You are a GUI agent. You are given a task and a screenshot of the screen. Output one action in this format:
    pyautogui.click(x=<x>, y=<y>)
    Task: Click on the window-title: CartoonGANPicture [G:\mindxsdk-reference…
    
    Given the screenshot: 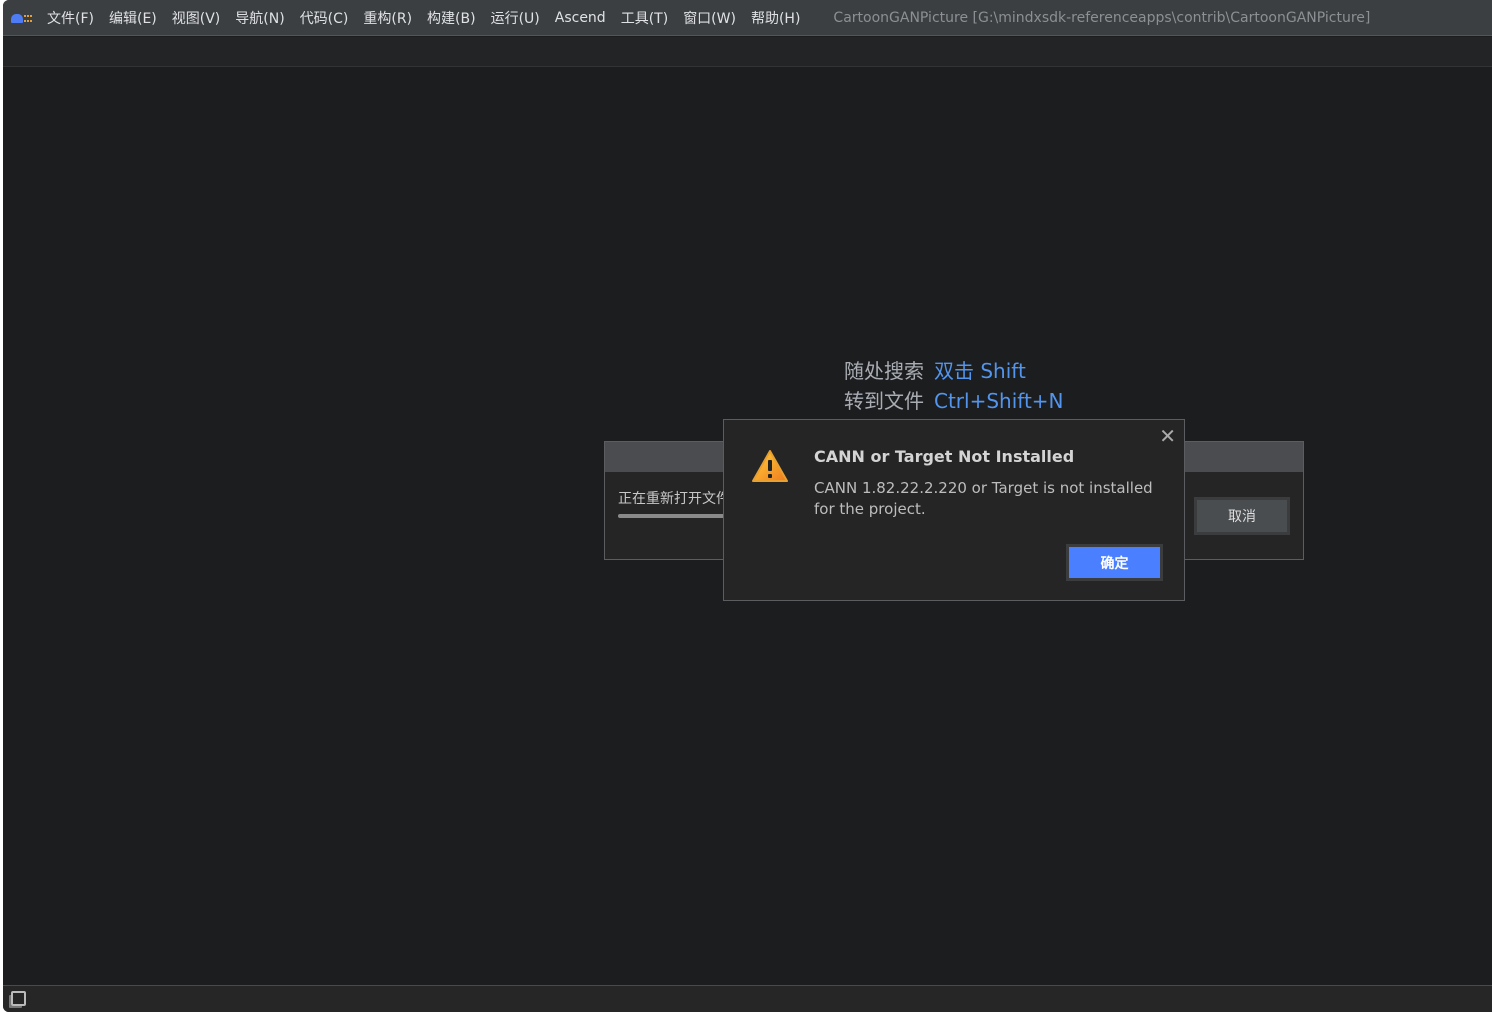 What is the action you would take?
    pyautogui.click(x=1102, y=17)
    